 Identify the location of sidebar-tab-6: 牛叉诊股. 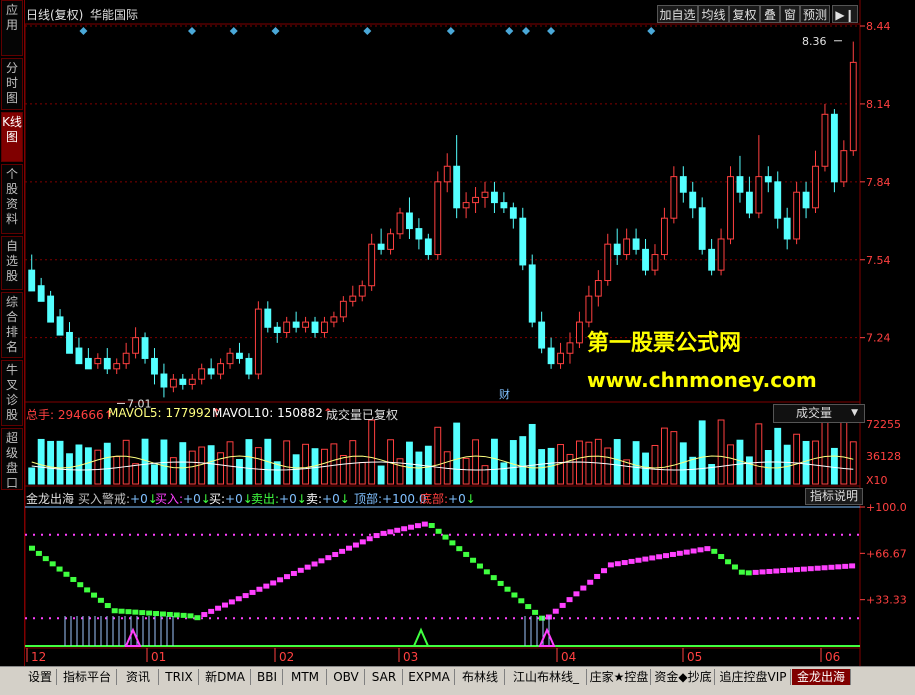
(12, 393).